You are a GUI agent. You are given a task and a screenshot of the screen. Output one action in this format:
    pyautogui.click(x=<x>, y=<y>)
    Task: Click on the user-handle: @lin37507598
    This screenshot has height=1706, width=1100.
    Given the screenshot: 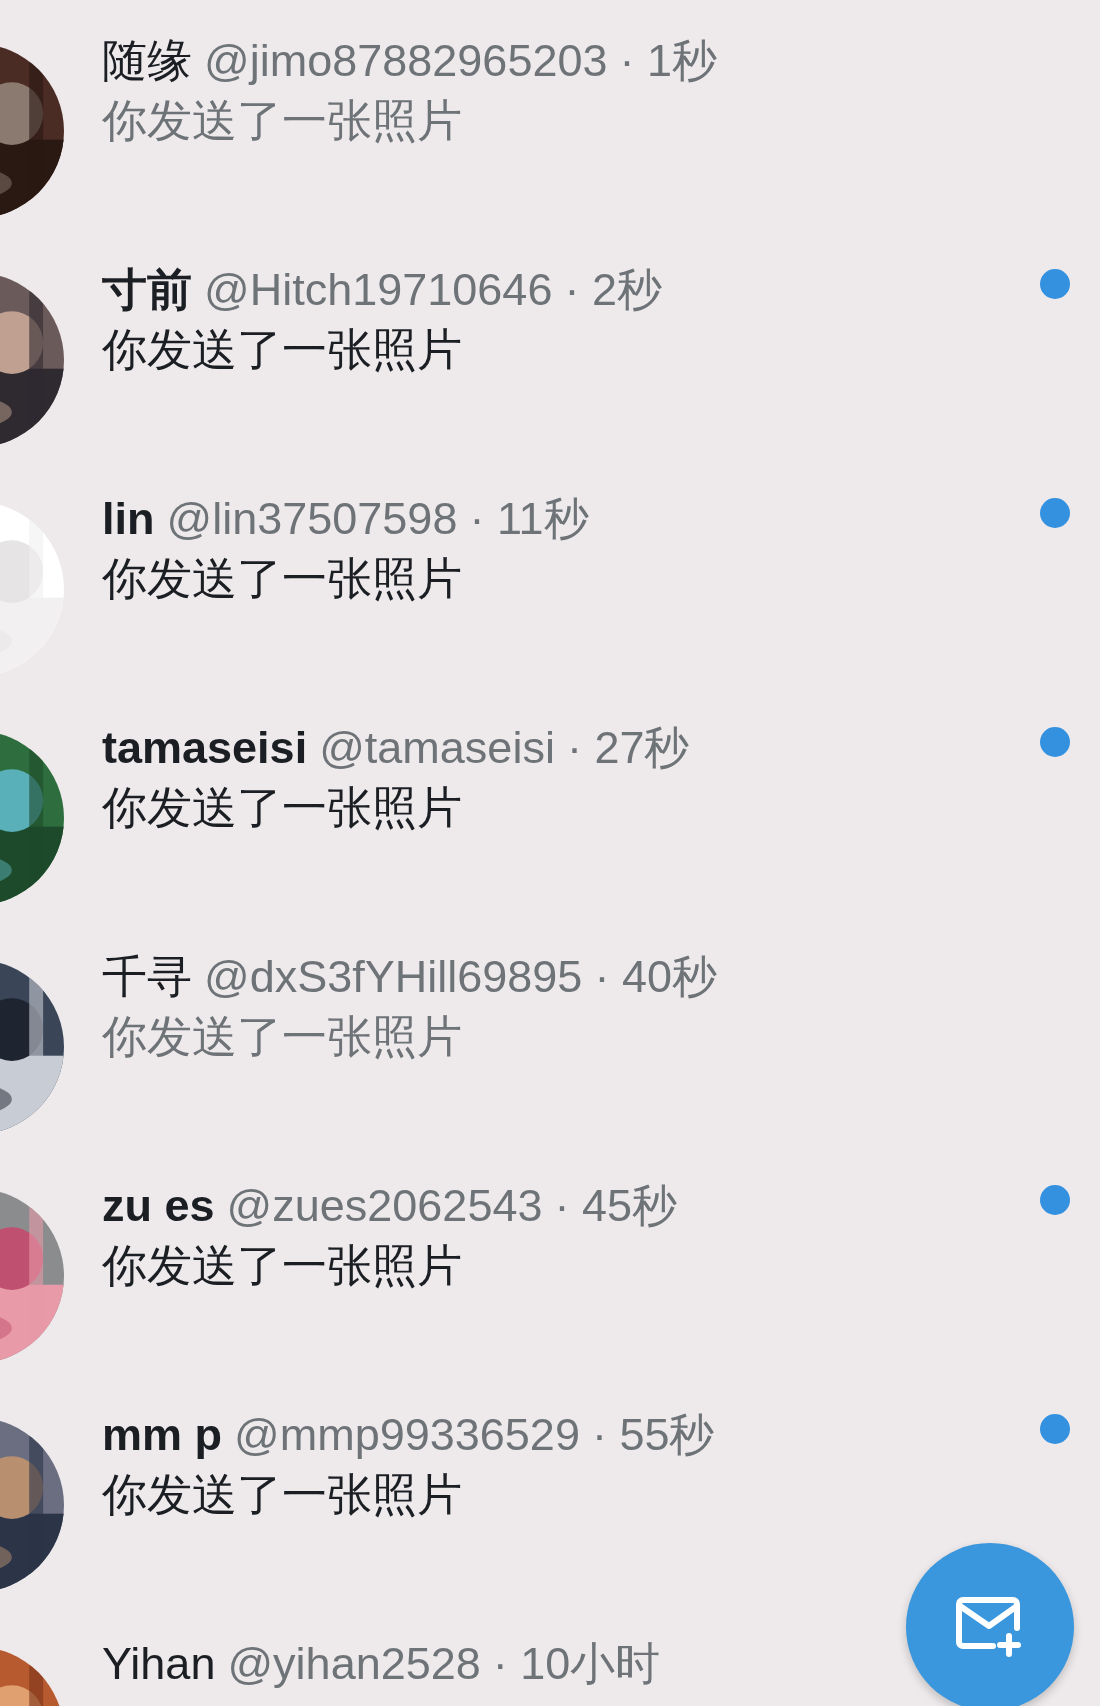 What is the action you would take?
    pyautogui.click(x=312, y=519)
    